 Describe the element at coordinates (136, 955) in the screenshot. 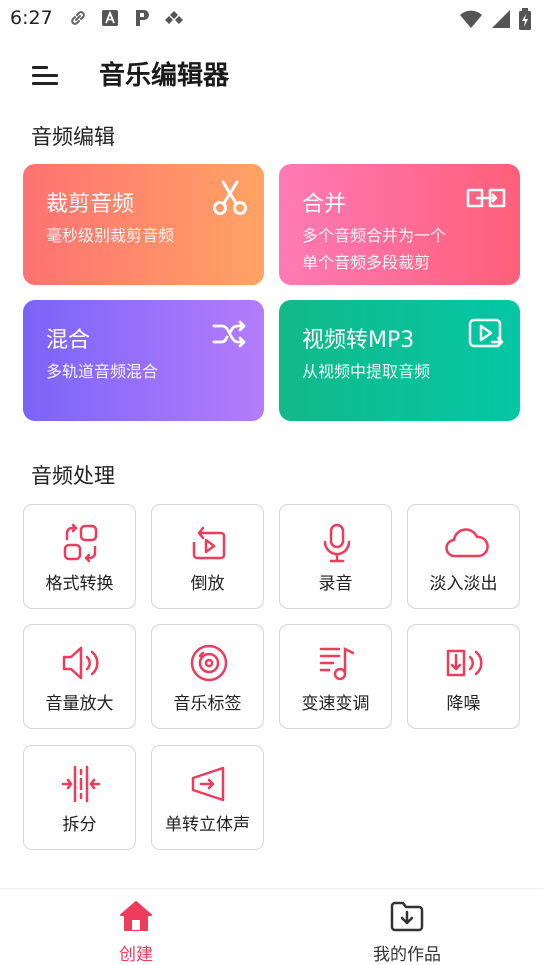

I see `nav-label: 创建` at that location.